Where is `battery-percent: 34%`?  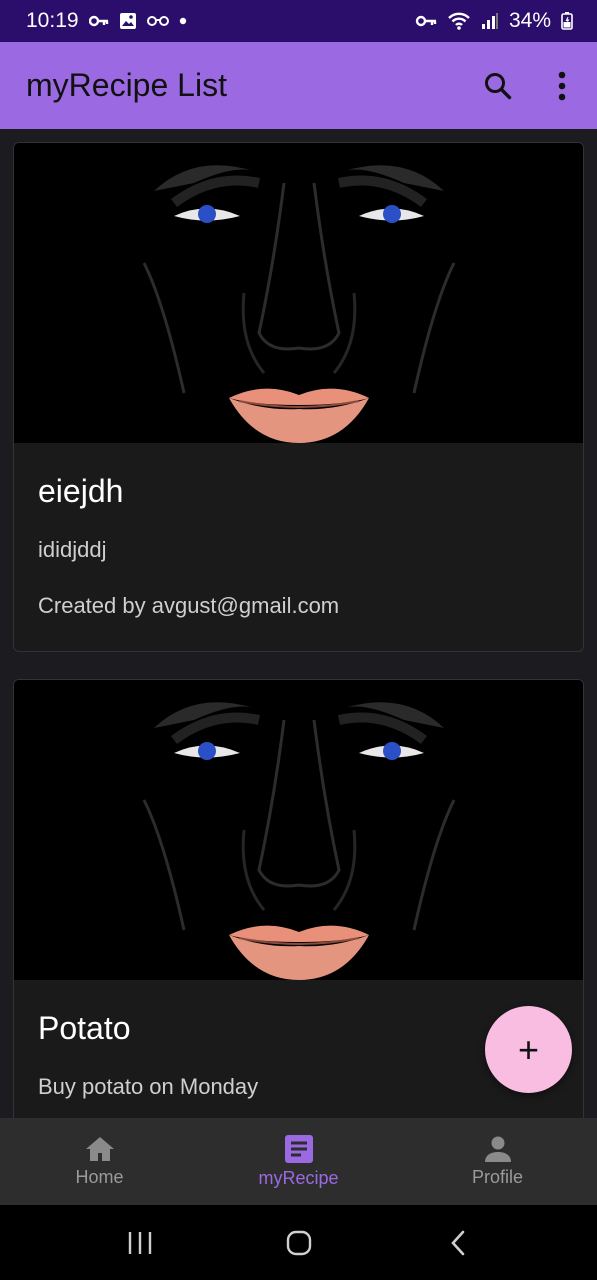 battery-percent: 34% is located at coordinates (529, 20).